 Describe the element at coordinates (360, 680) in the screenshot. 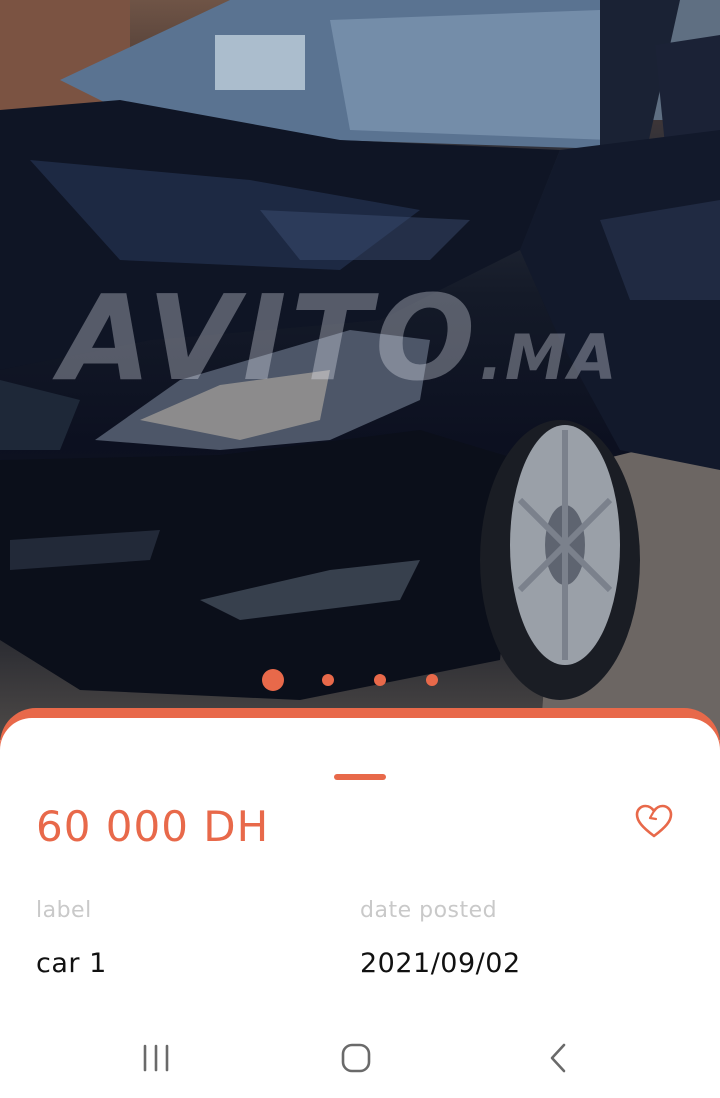

I see `carousel-indicator` at that location.